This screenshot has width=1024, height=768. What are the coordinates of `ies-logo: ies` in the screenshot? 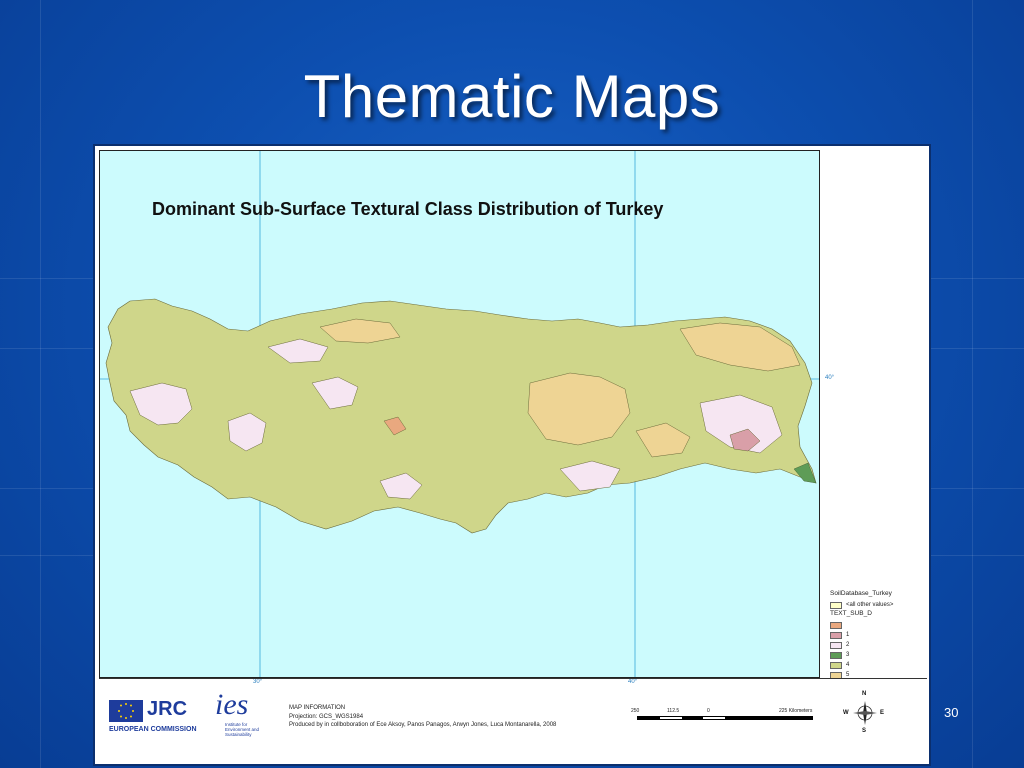 It's located at (232, 704).